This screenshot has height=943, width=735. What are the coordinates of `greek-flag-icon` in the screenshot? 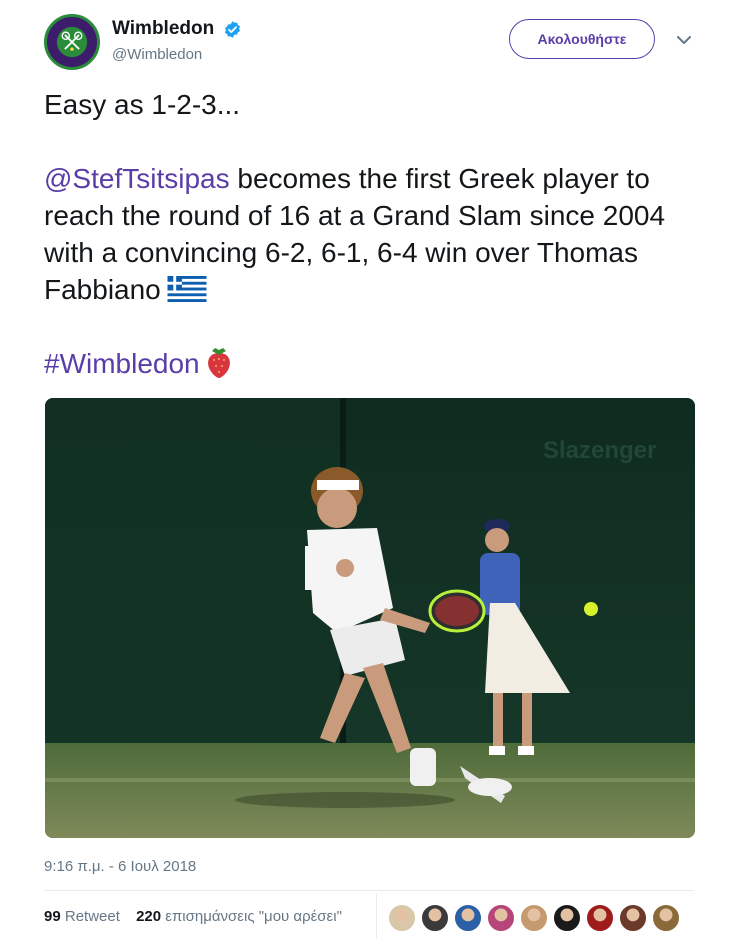 It's located at (187, 289).